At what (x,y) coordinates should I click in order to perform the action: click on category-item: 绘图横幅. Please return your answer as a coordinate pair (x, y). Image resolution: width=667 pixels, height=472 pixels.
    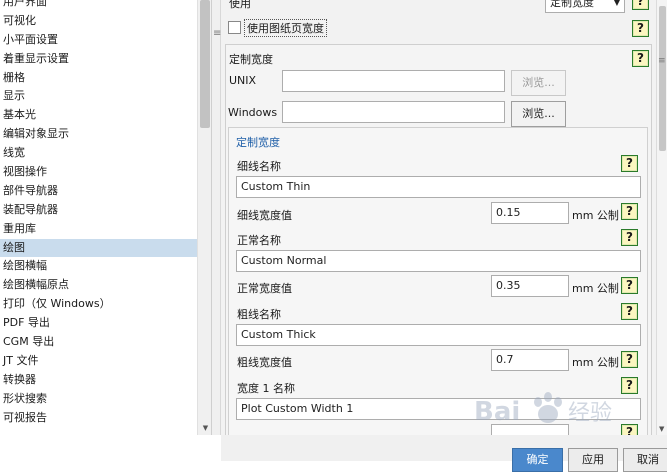
    Looking at the image, I should click on (98, 266).